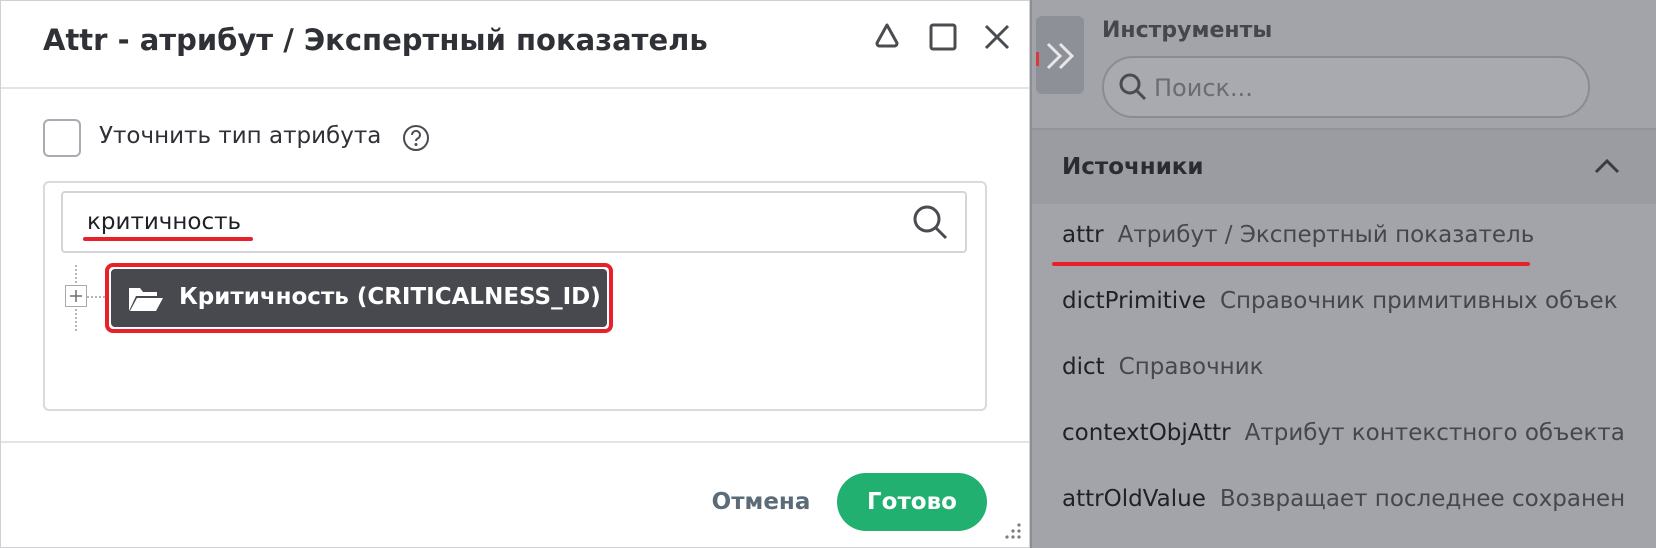  I want to click on tool-item-dict: dict Справочник, so click(1163, 374).